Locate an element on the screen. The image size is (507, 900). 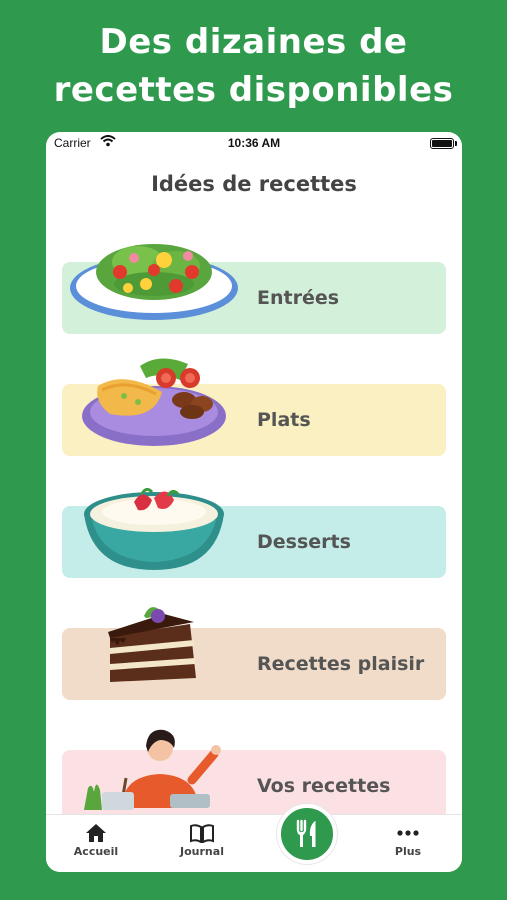
tab-accueil: Accueil is located at coordinates (96, 843).